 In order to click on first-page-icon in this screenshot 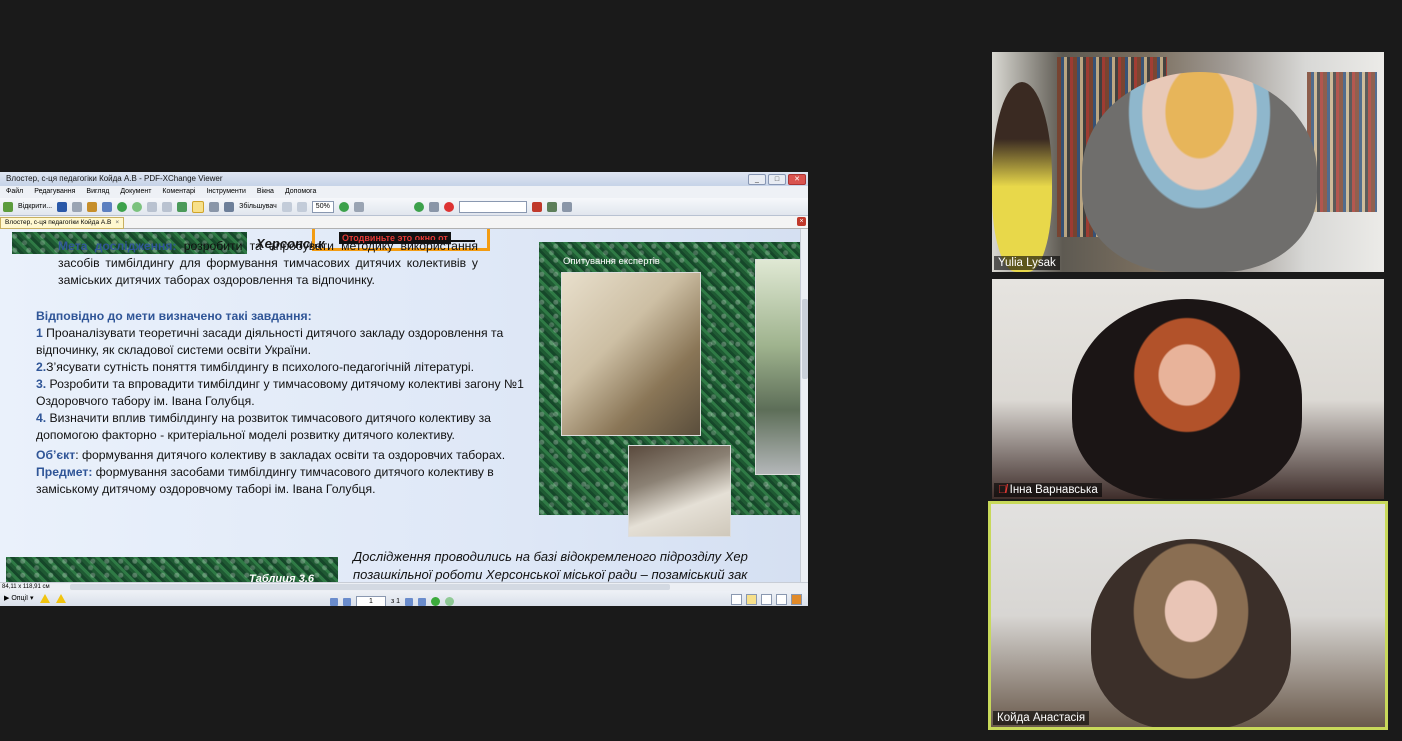, I will do `click(334, 601)`.